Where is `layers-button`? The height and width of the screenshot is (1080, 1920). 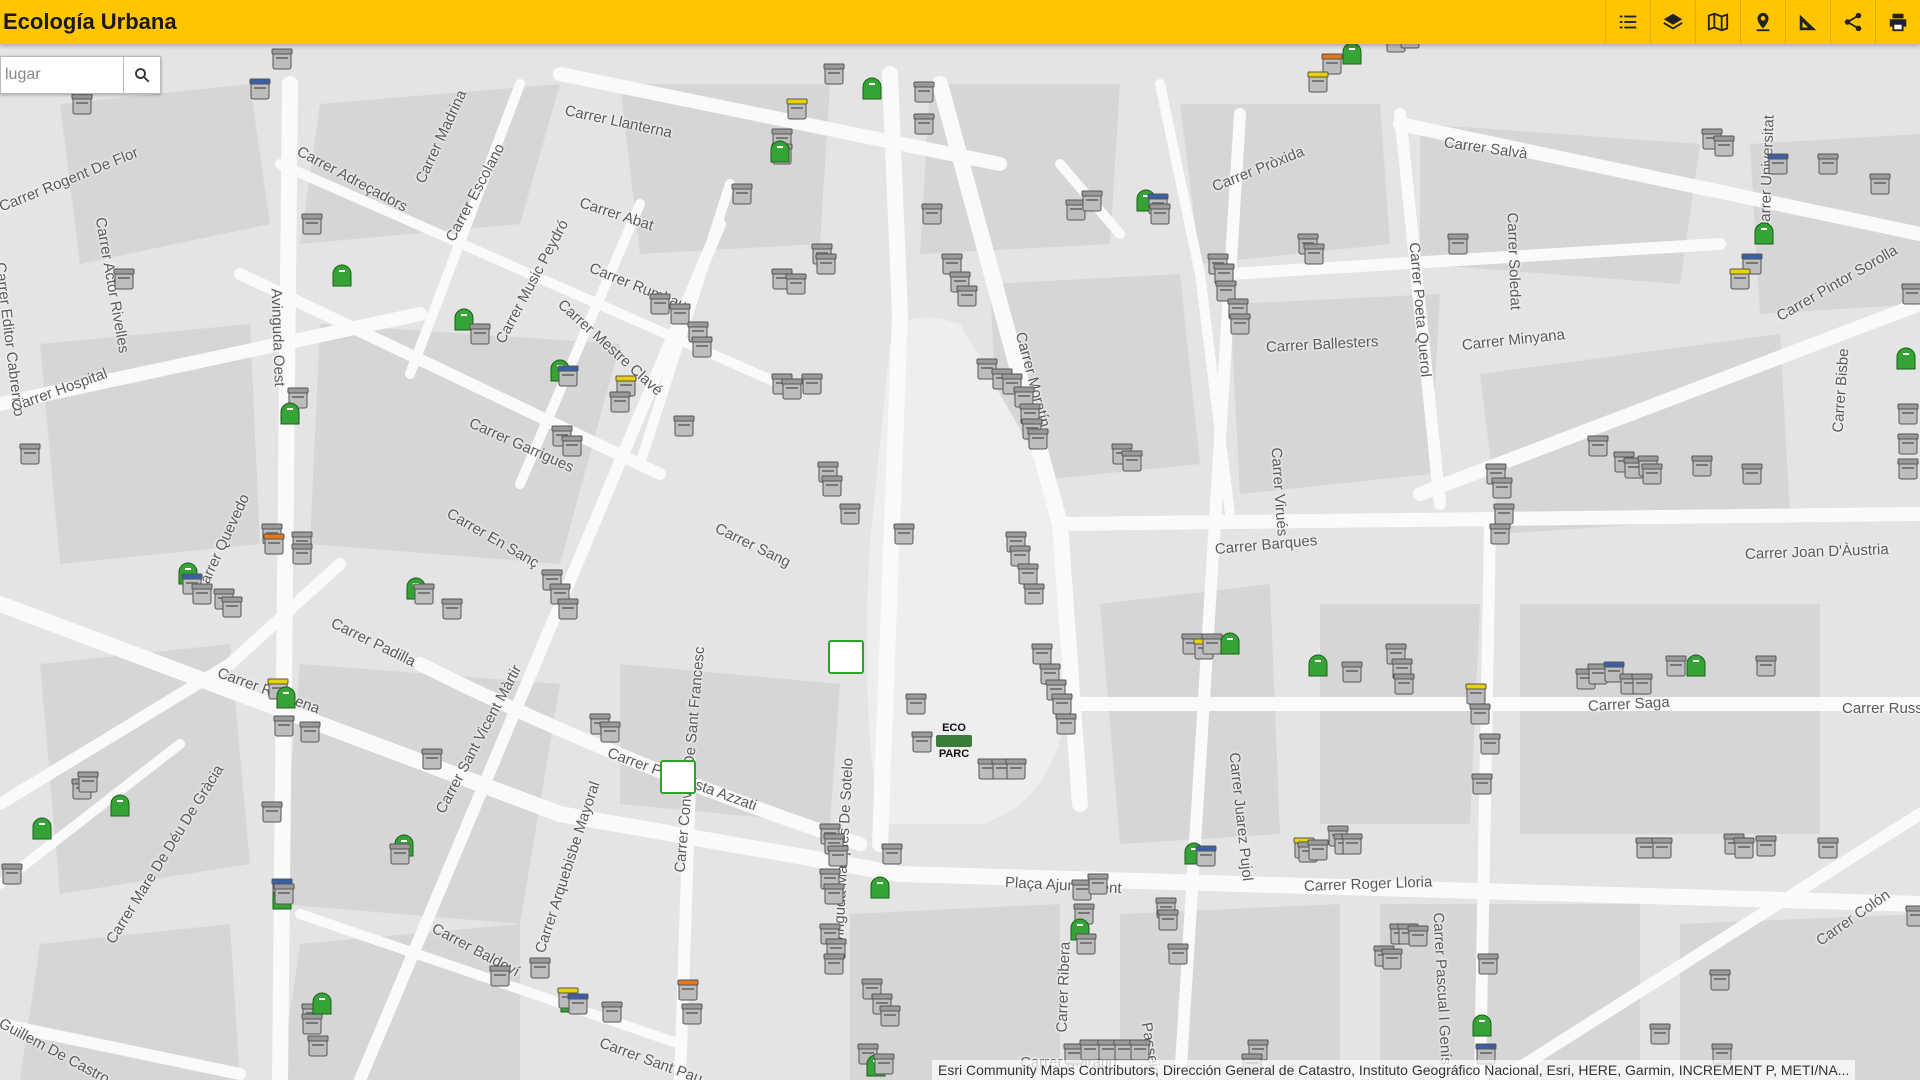 layers-button is located at coordinates (1672, 22).